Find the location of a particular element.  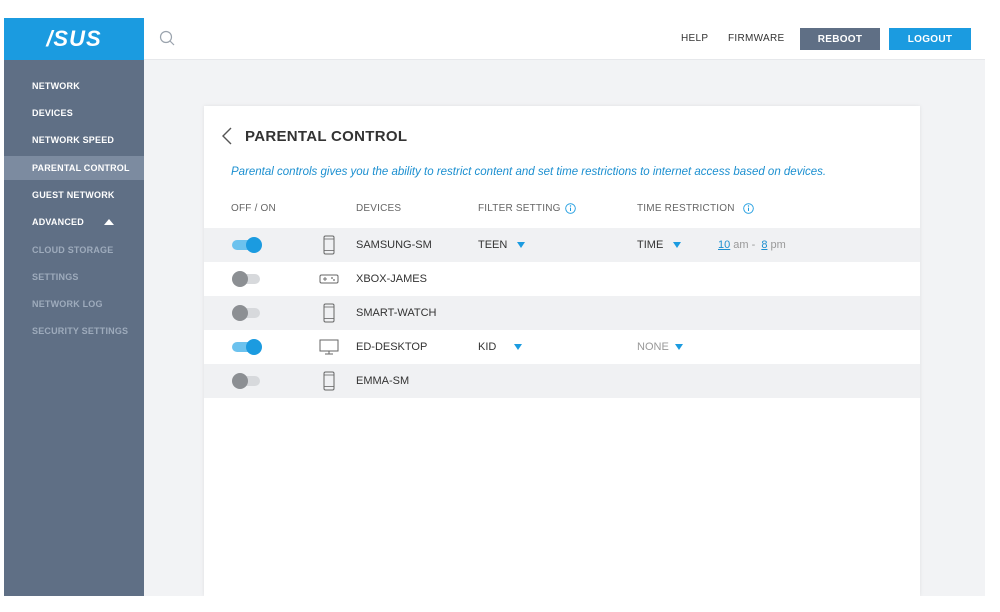

device-name: XBOX-JAMES is located at coordinates (391, 279).